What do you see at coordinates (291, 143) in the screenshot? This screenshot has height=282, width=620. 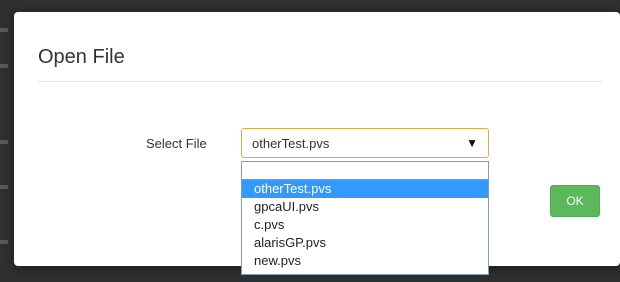 I see `file-select-value: otherTest.pvs` at bounding box center [291, 143].